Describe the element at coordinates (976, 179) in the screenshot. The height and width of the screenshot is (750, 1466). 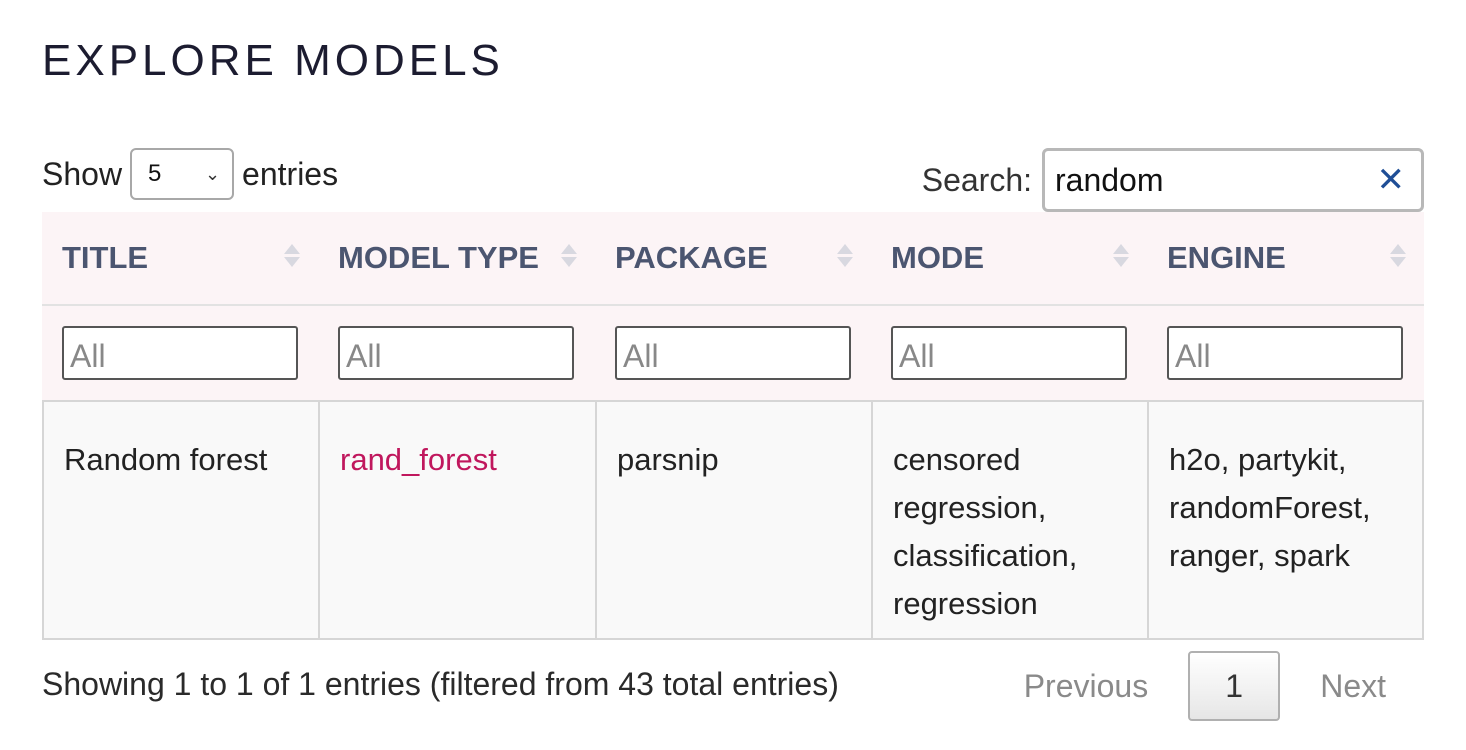
I see `search-label: Search:` at that location.